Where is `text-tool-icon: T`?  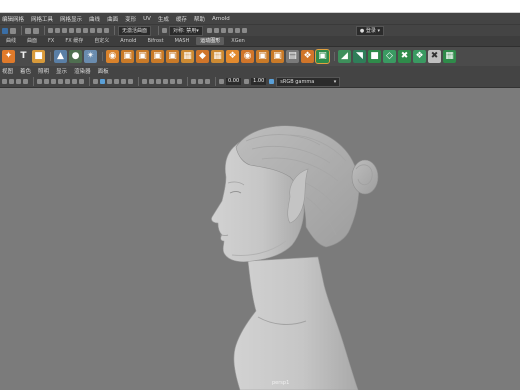 text-tool-icon: T is located at coordinates (23, 56).